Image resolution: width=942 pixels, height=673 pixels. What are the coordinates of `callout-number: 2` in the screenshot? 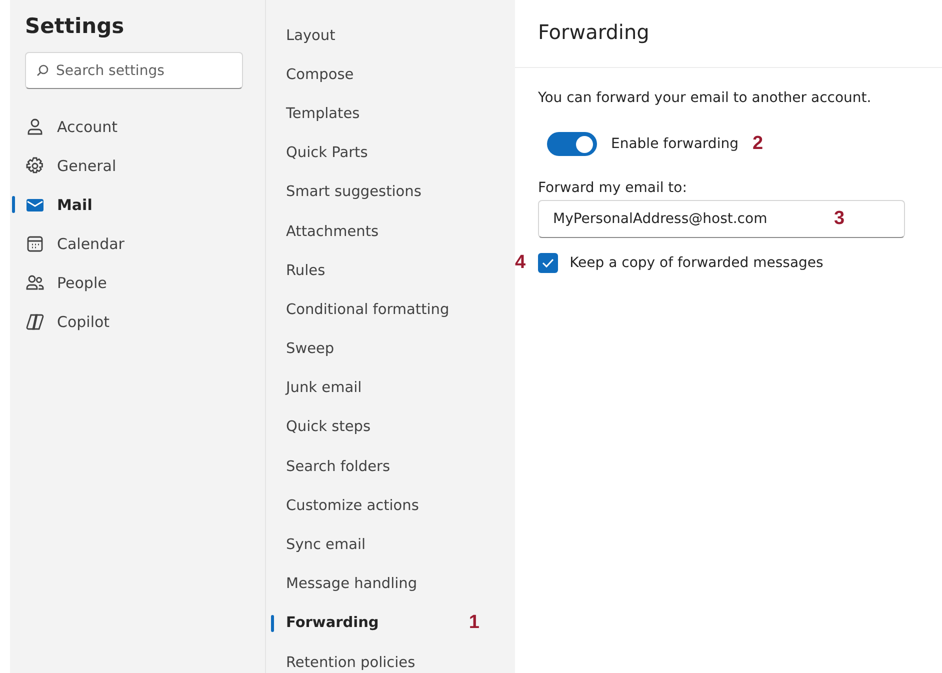 It's located at (758, 144).